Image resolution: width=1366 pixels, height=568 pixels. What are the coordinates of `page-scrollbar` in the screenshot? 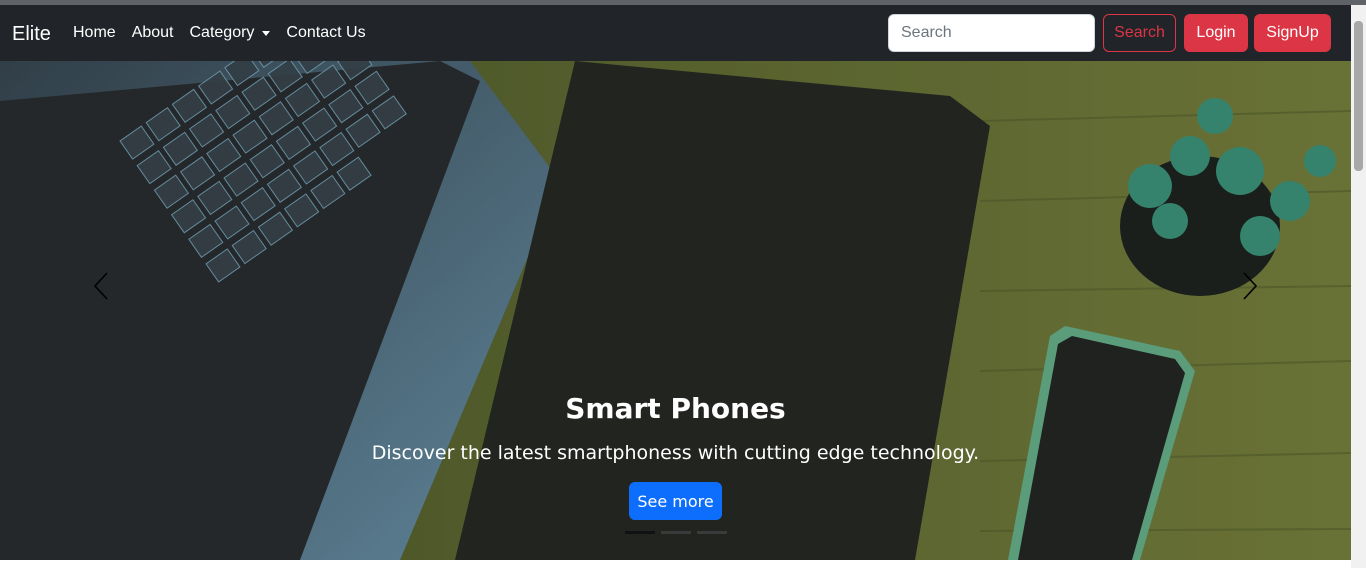 It's located at (1358, 286).